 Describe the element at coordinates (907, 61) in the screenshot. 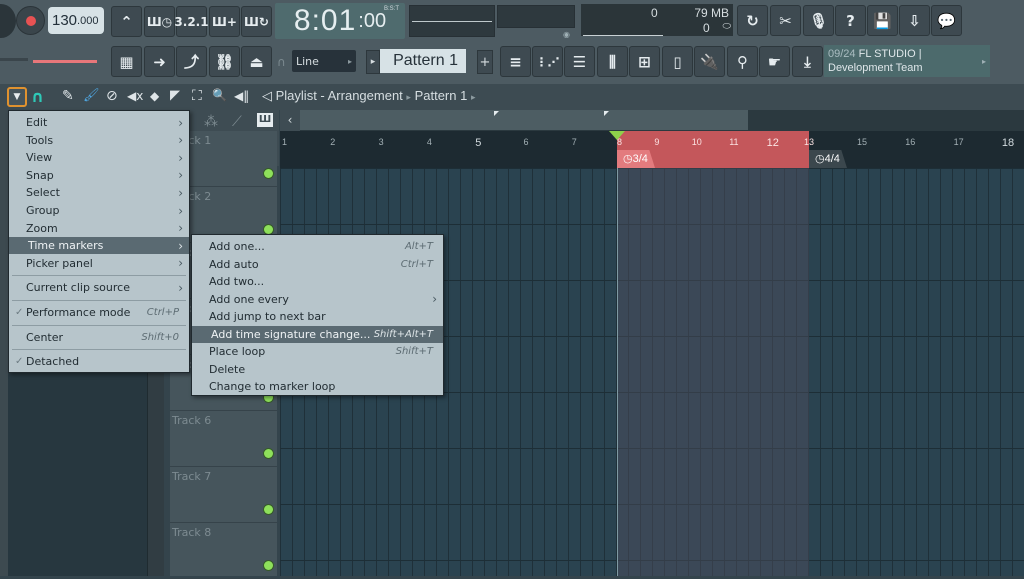

I see `news-panel: 09/24 FL STUDIO | Development Team ▸` at that location.